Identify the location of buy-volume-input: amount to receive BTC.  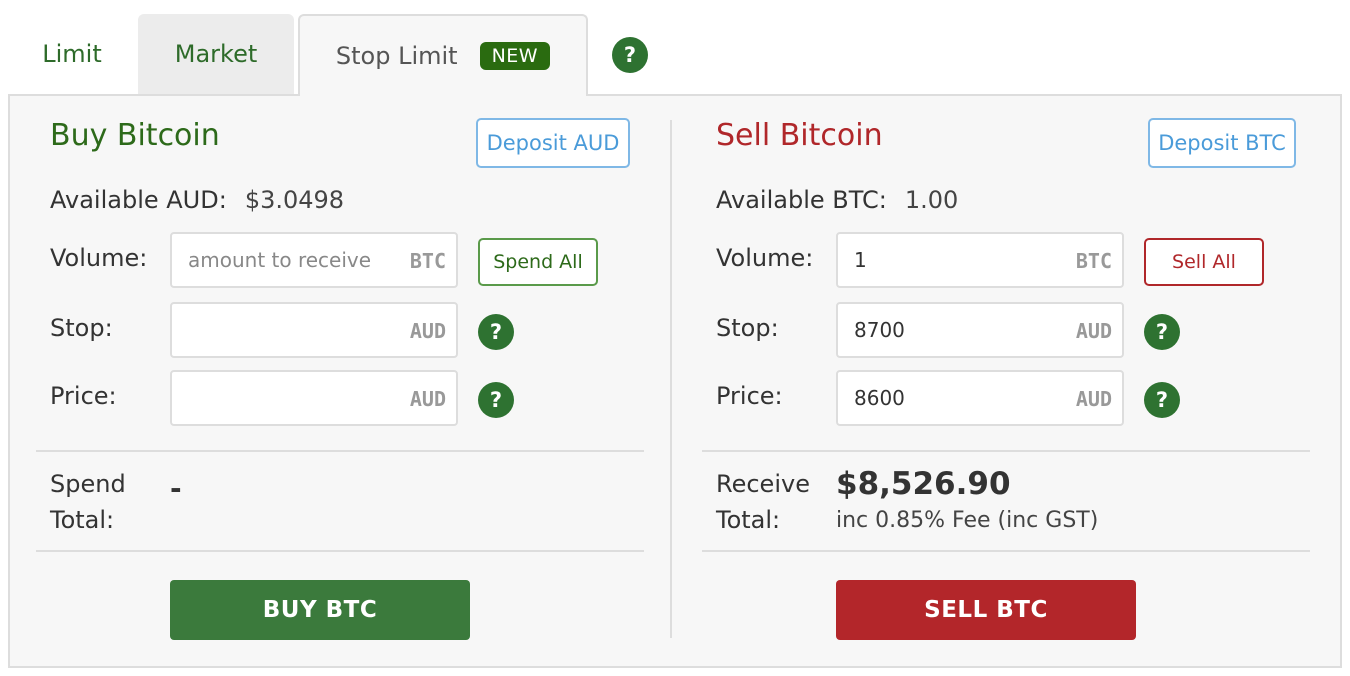
(314, 260).